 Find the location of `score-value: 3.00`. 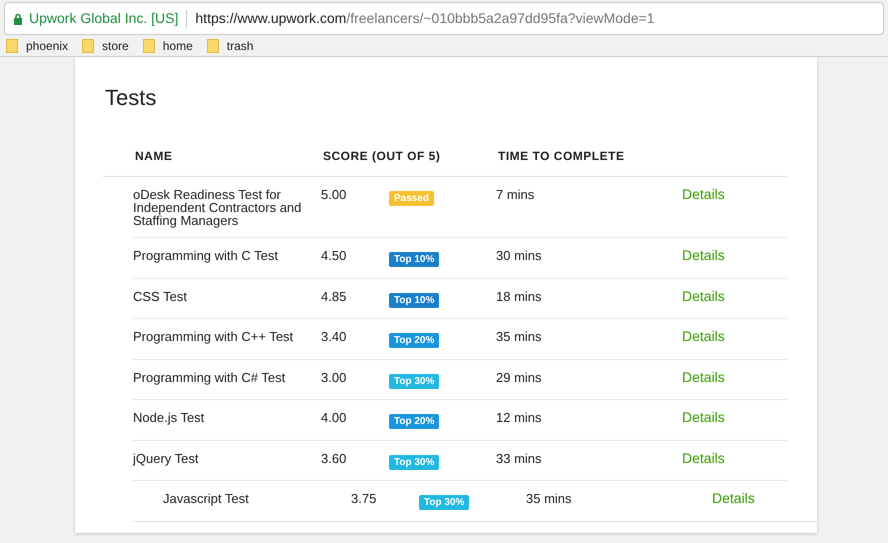

score-value: 3.00 is located at coordinates (334, 378).